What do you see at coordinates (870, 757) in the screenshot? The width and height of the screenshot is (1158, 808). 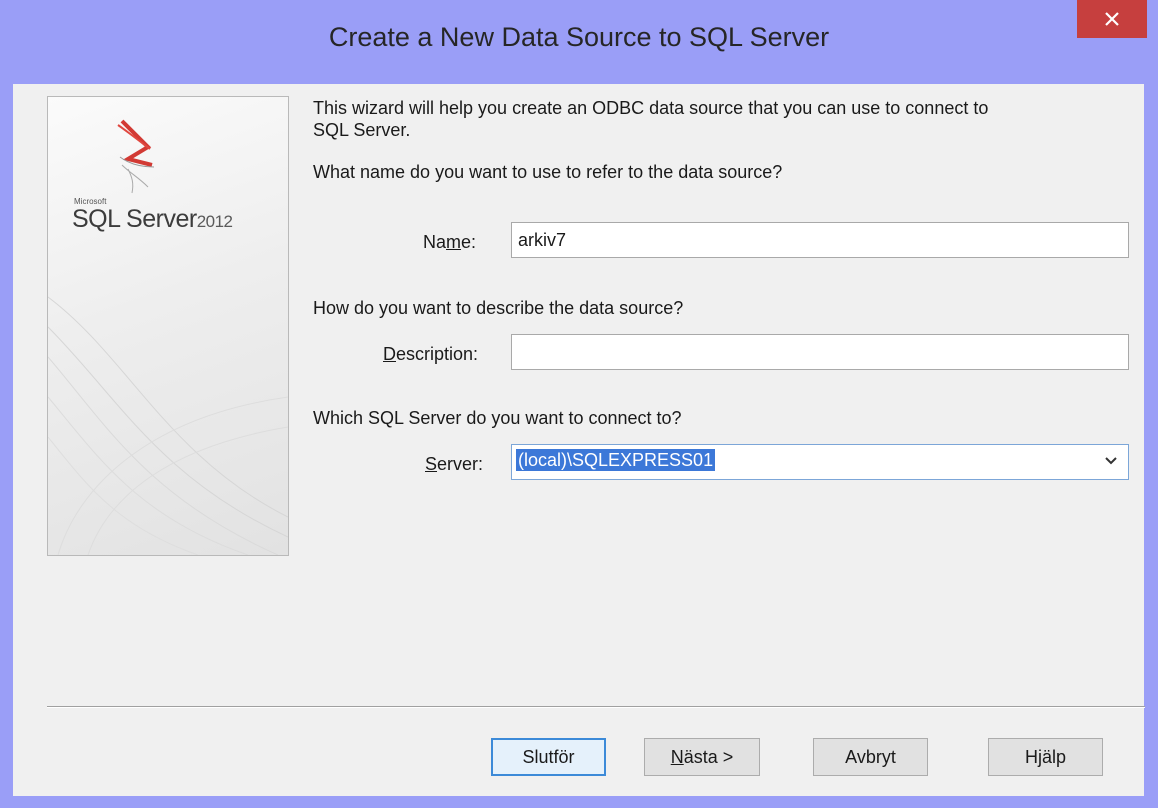 I see `cancel-button: Avbryt` at bounding box center [870, 757].